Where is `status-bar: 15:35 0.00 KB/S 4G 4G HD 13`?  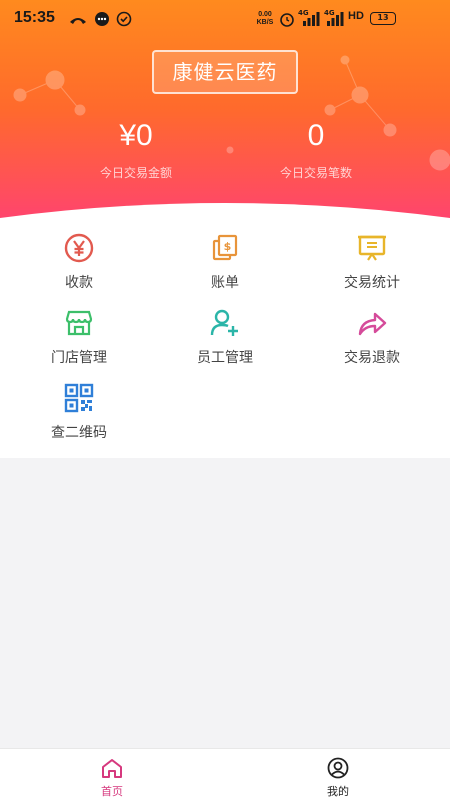
status-bar: 15:35 0.00 KB/S 4G 4G HD 13 is located at coordinates (225, 20).